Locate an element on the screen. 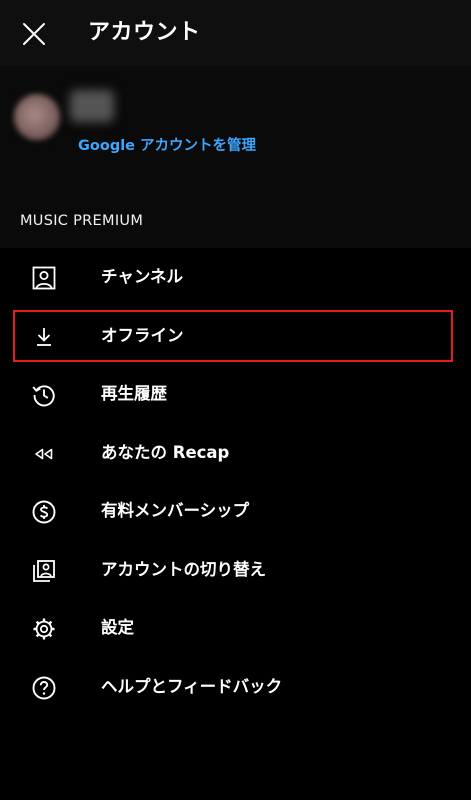 The width and height of the screenshot is (471, 800). menu-item-settings: 設定 is located at coordinates (235, 628).